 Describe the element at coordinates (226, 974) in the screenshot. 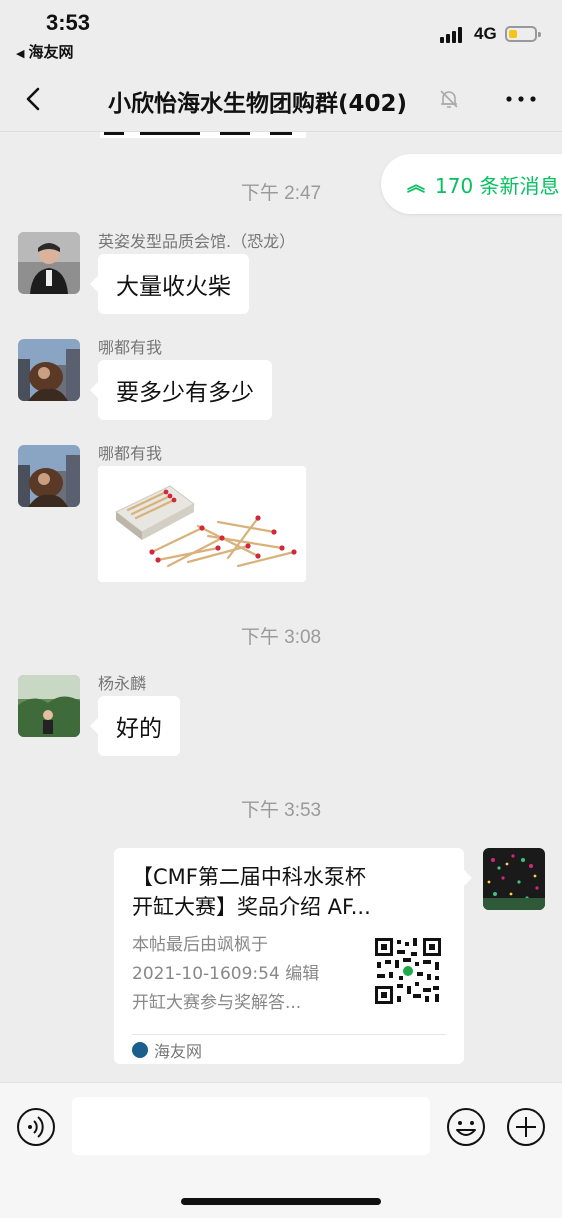

I see `link-card-desc-line: 2021-10-1609:54 编辑` at that location.